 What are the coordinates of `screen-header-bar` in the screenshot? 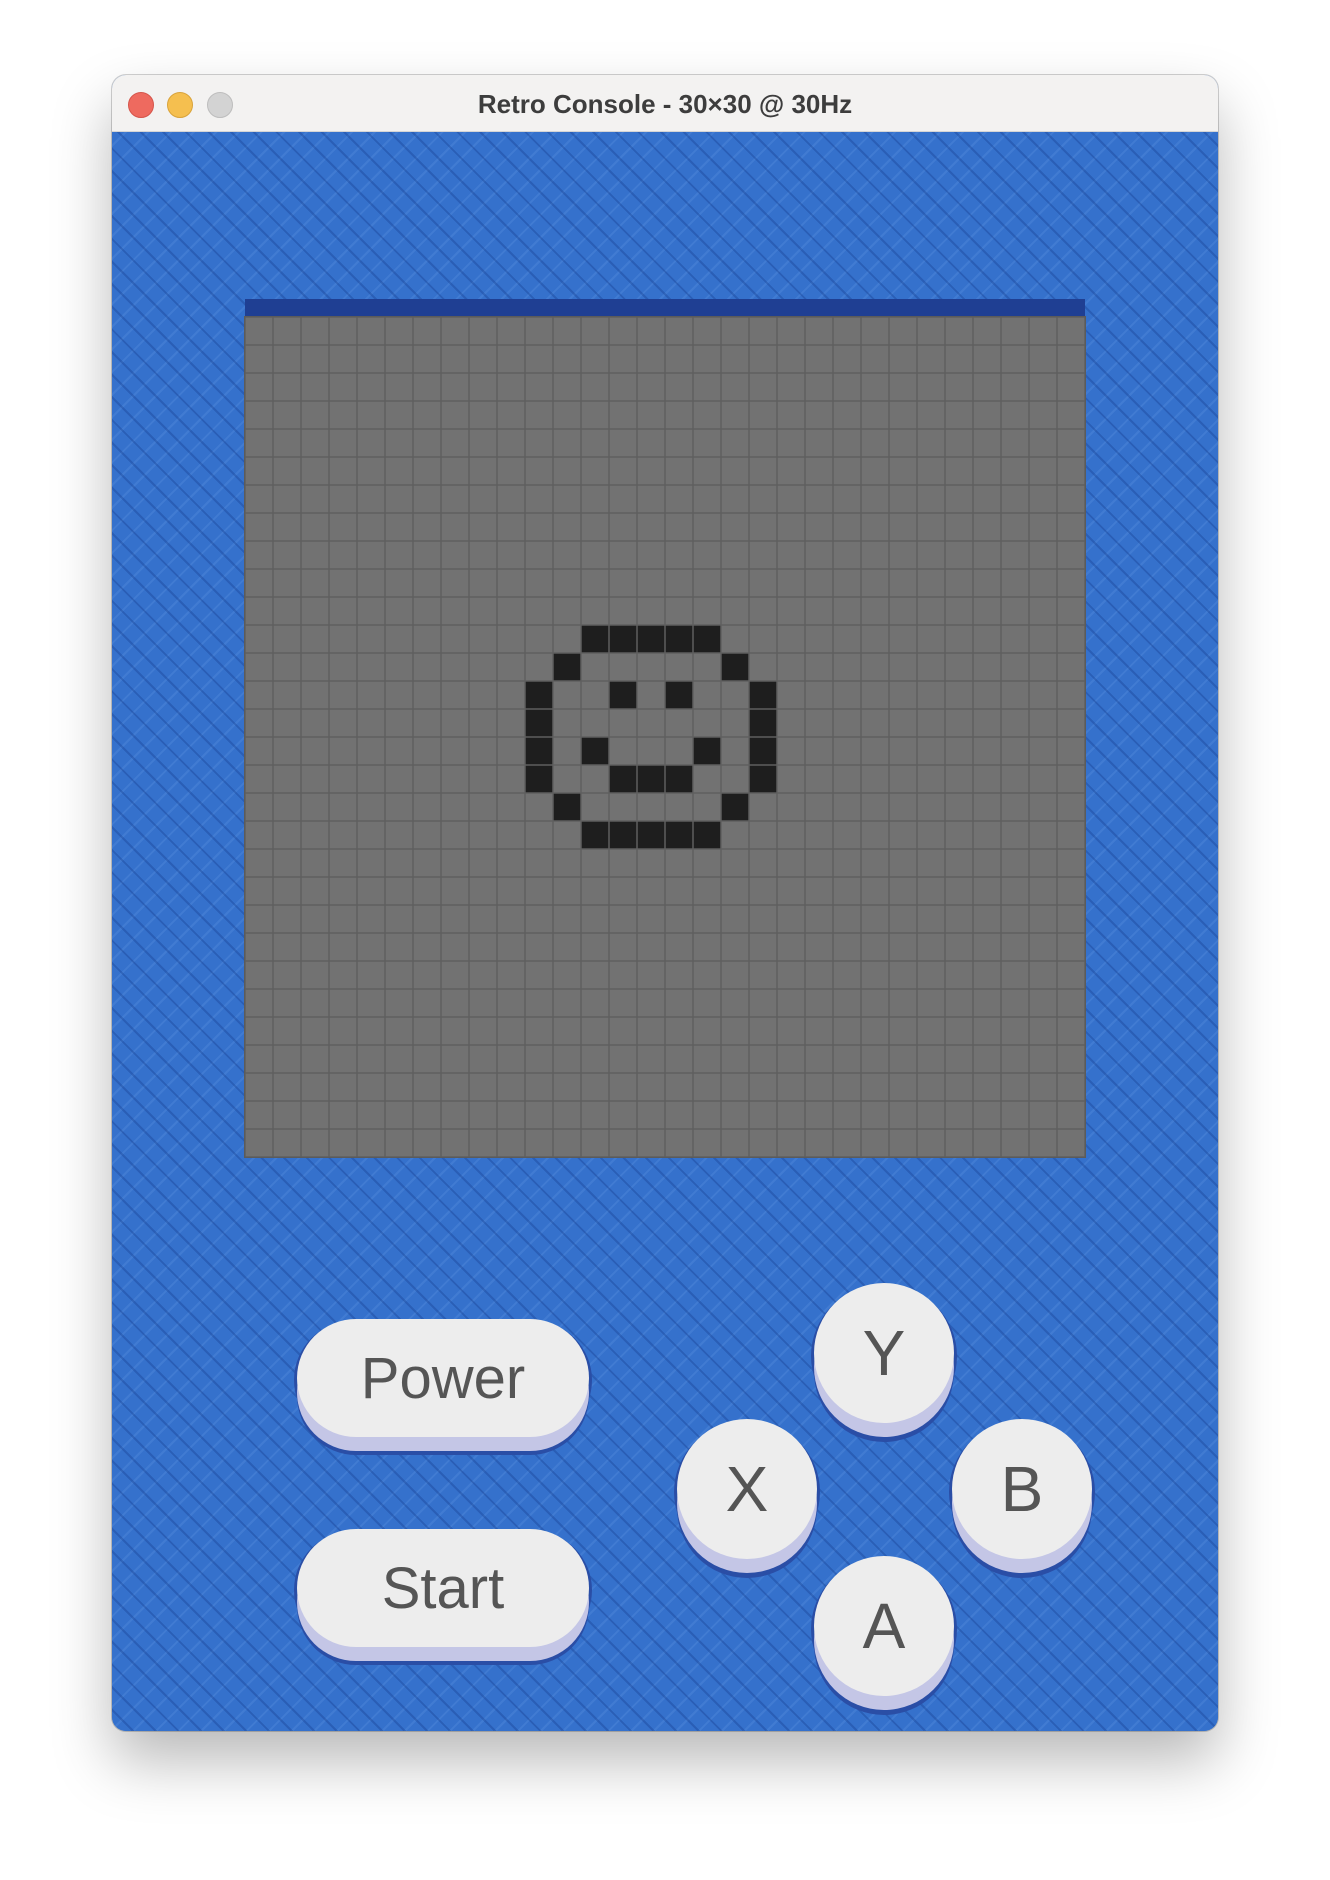 It's located at (665, 308).